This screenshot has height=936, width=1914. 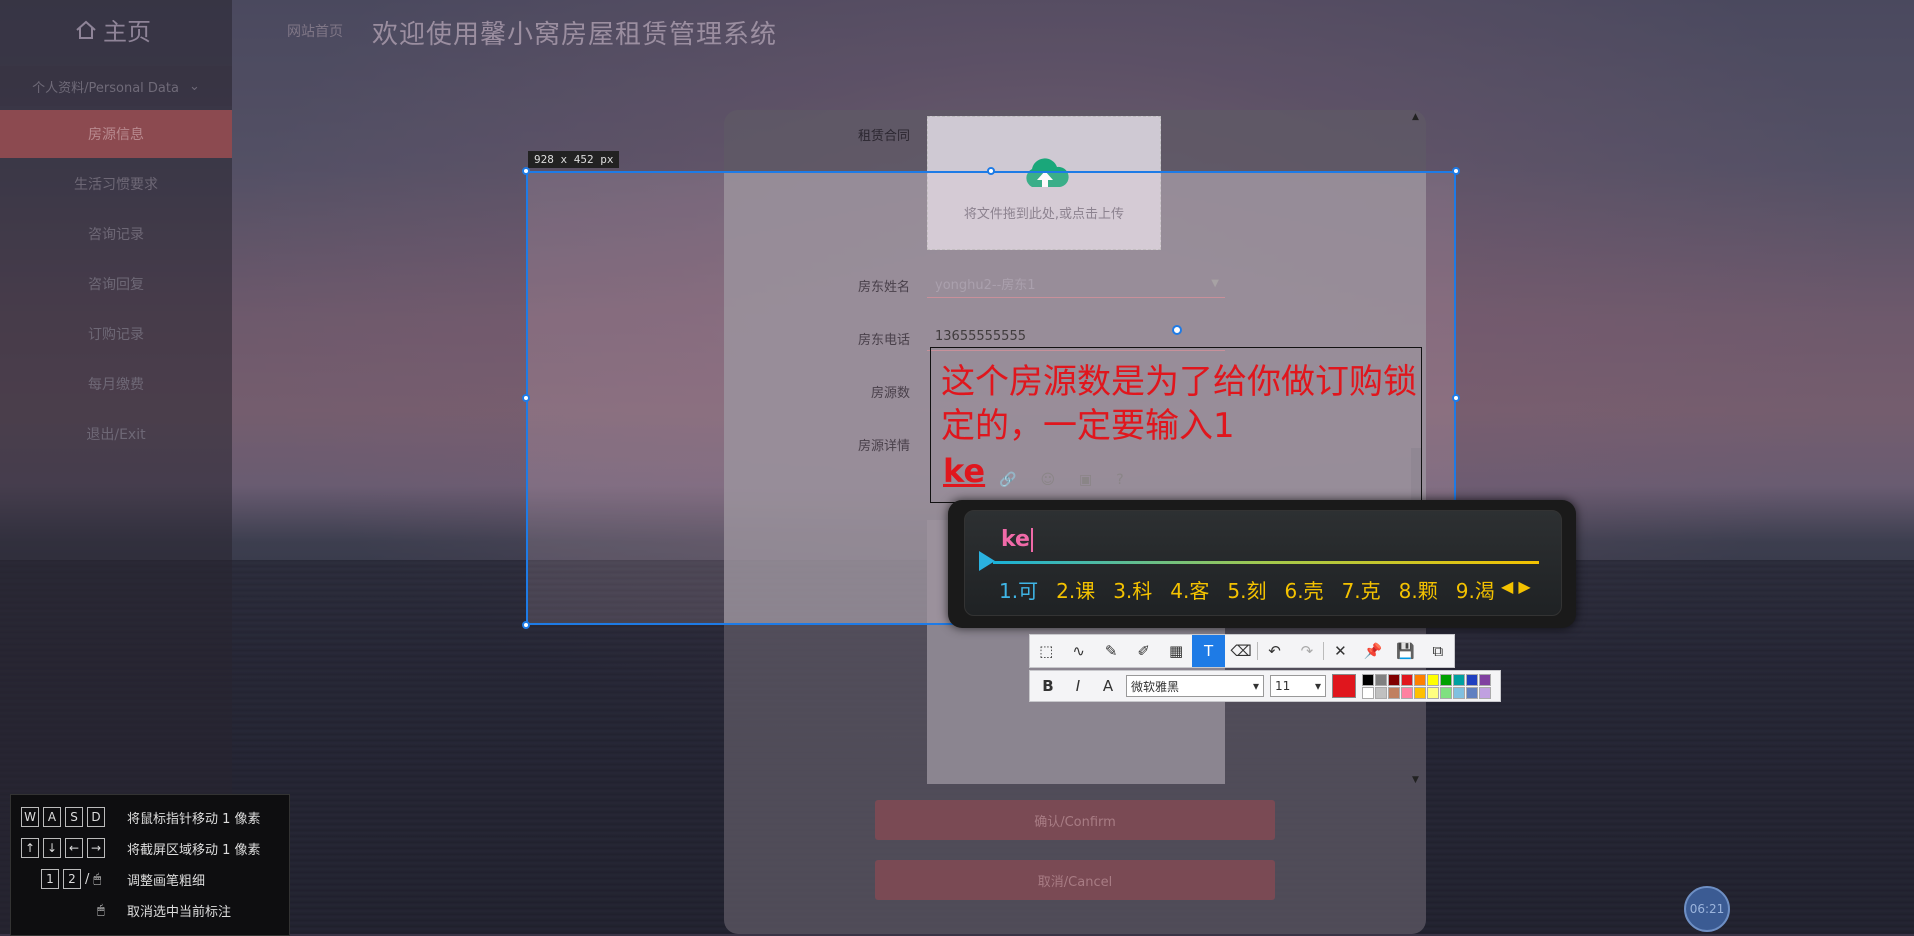 What do you see at coordinates (74, 817) in the screenshot?
I see `key-cap: S` at bounding box center [74, 817].